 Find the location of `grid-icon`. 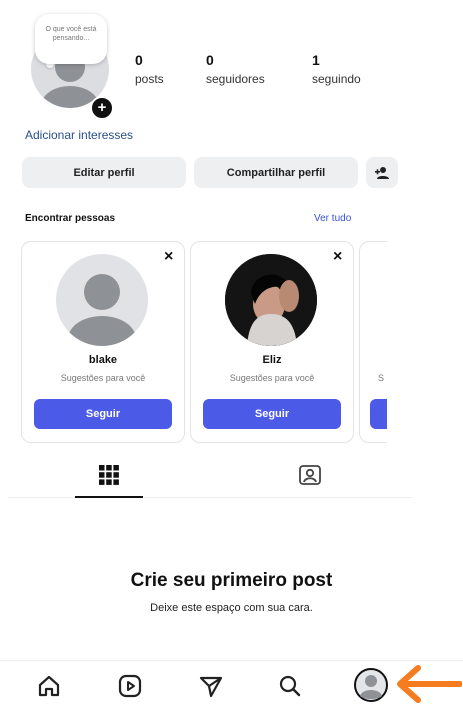

grid-icon is located at coordinates (109, 475).